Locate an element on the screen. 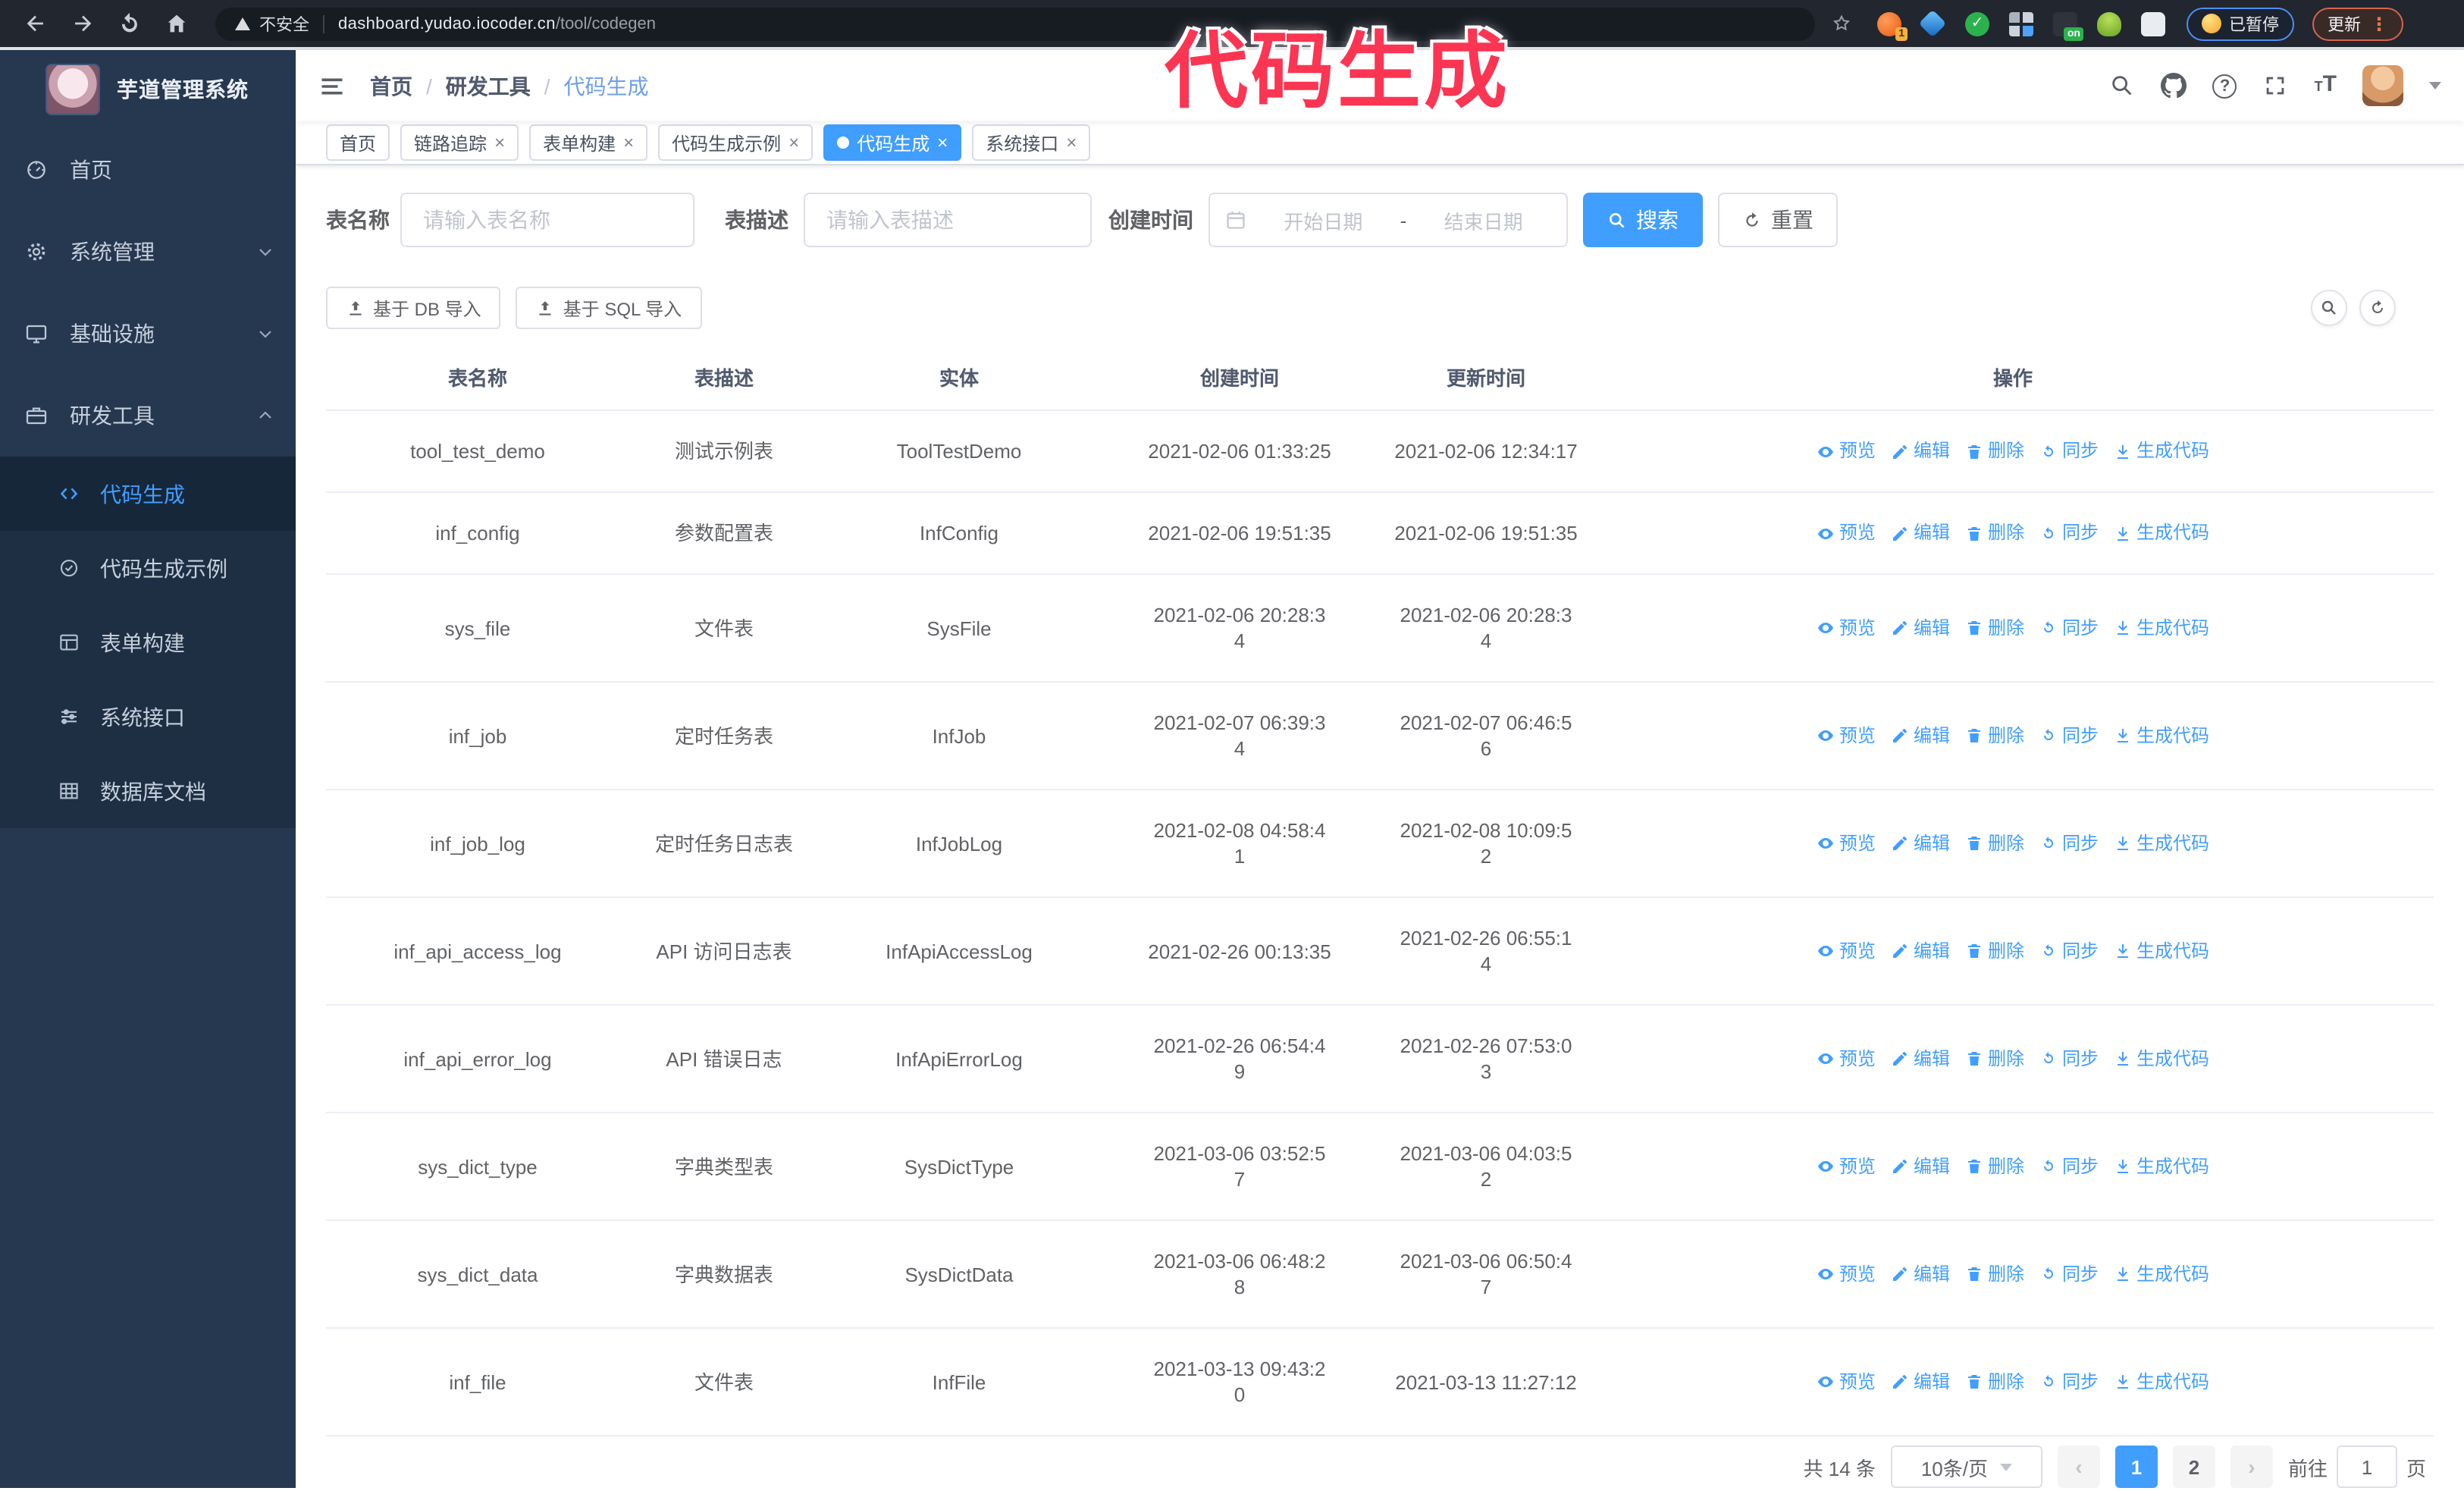  prev-page-button: ‹ is located at coordinates (2079, 1466).